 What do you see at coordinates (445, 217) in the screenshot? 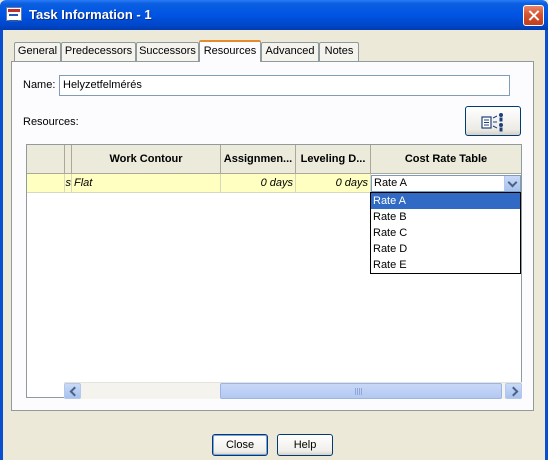
I see `dropdown-option-rate-b: Rate B` at bounding box center [445, 217].